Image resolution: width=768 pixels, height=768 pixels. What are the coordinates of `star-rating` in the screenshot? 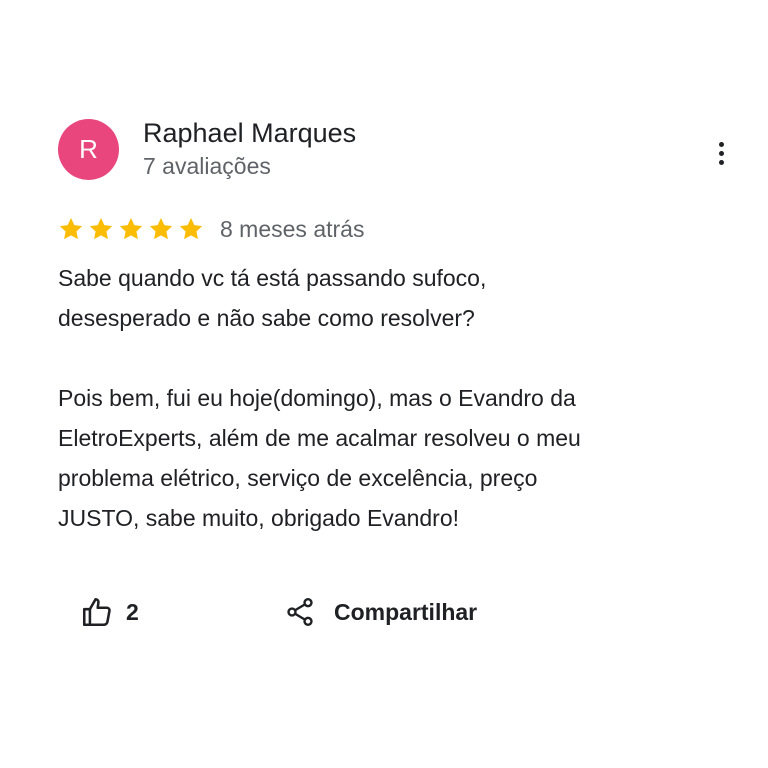 It's located at (131, 229).